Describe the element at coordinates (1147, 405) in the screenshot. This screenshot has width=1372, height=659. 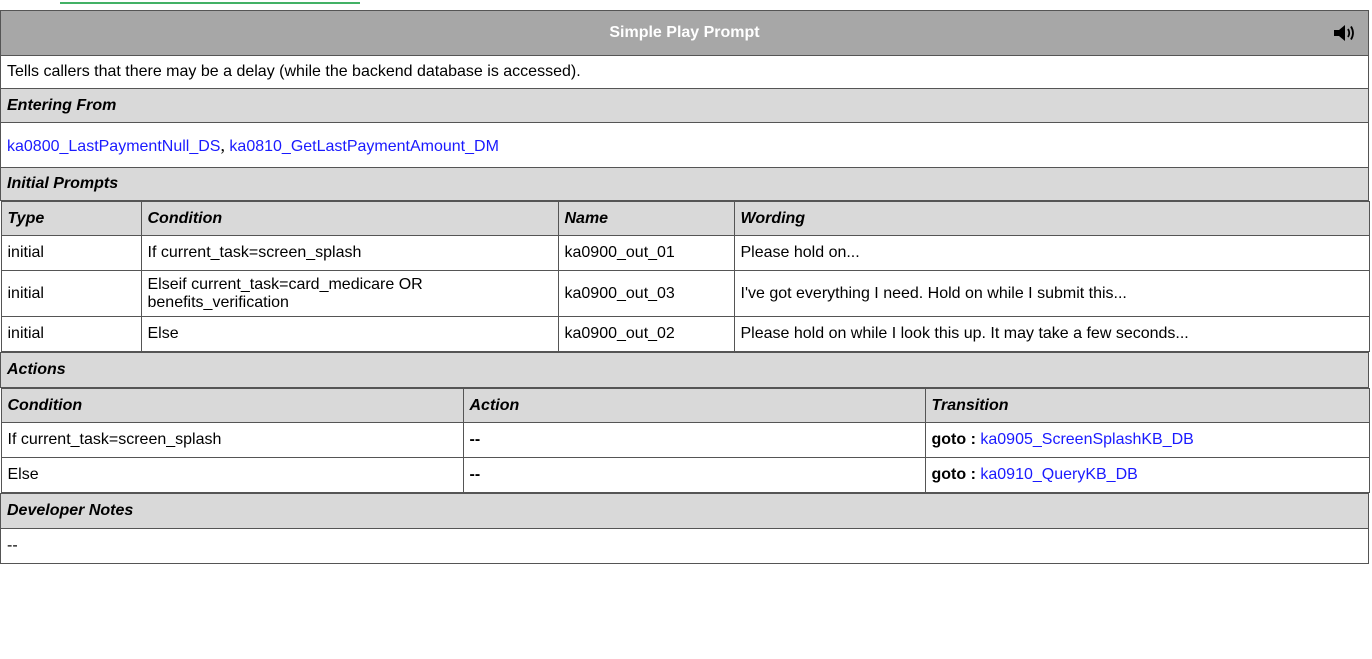
I see `column-header: Transition` at that location.